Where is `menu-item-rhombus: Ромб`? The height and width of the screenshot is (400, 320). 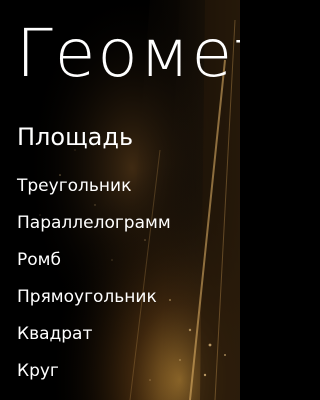 menu-item-rhombus: Ромб is located at coordinates (120, 266).